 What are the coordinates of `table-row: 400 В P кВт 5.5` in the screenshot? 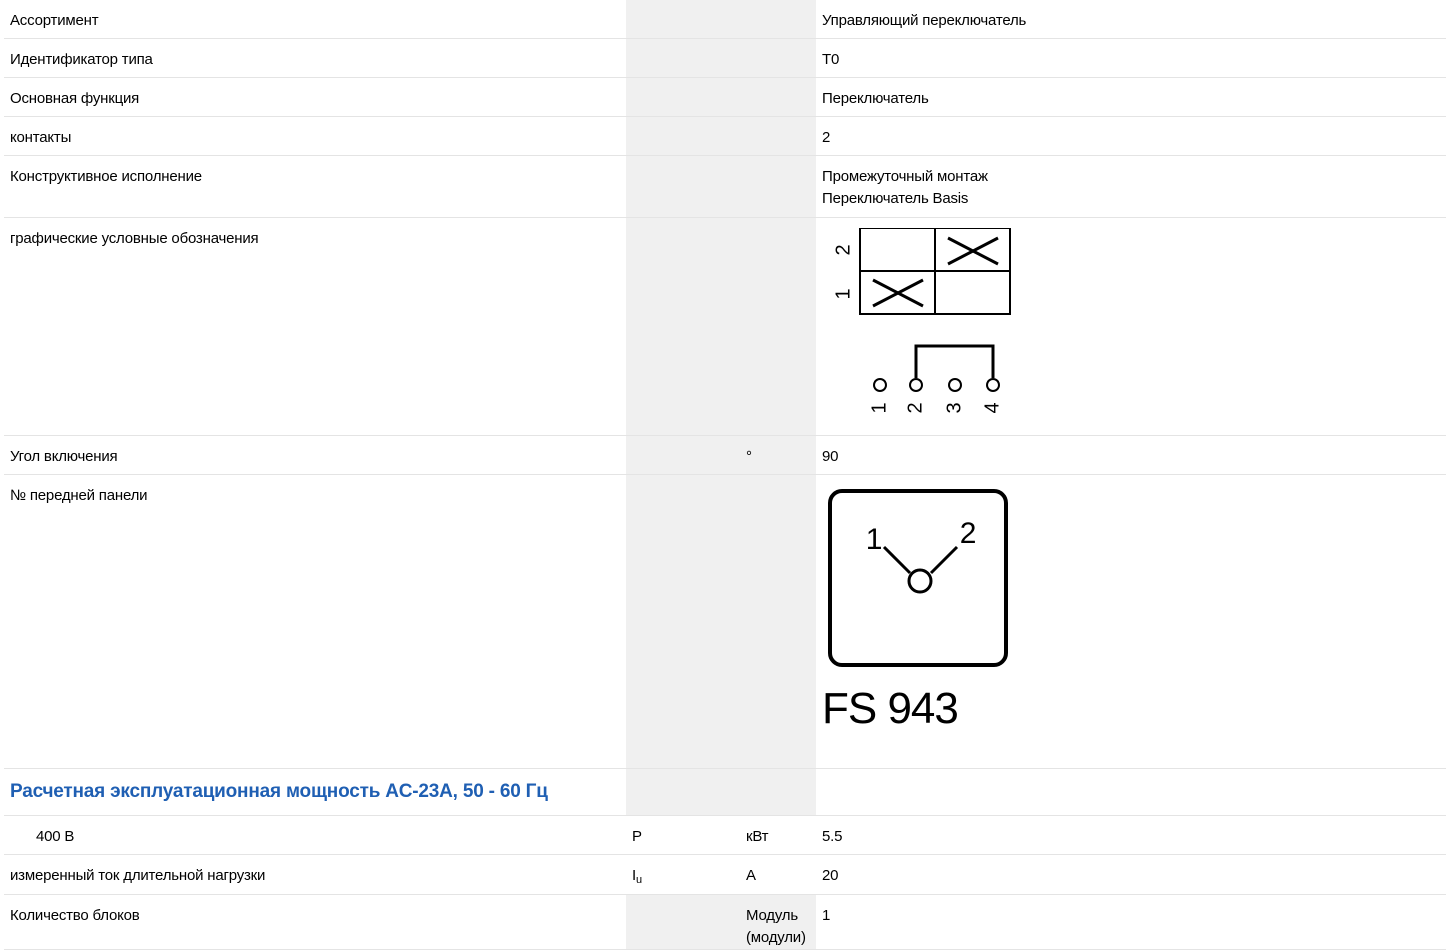 It's located at (725, 835).